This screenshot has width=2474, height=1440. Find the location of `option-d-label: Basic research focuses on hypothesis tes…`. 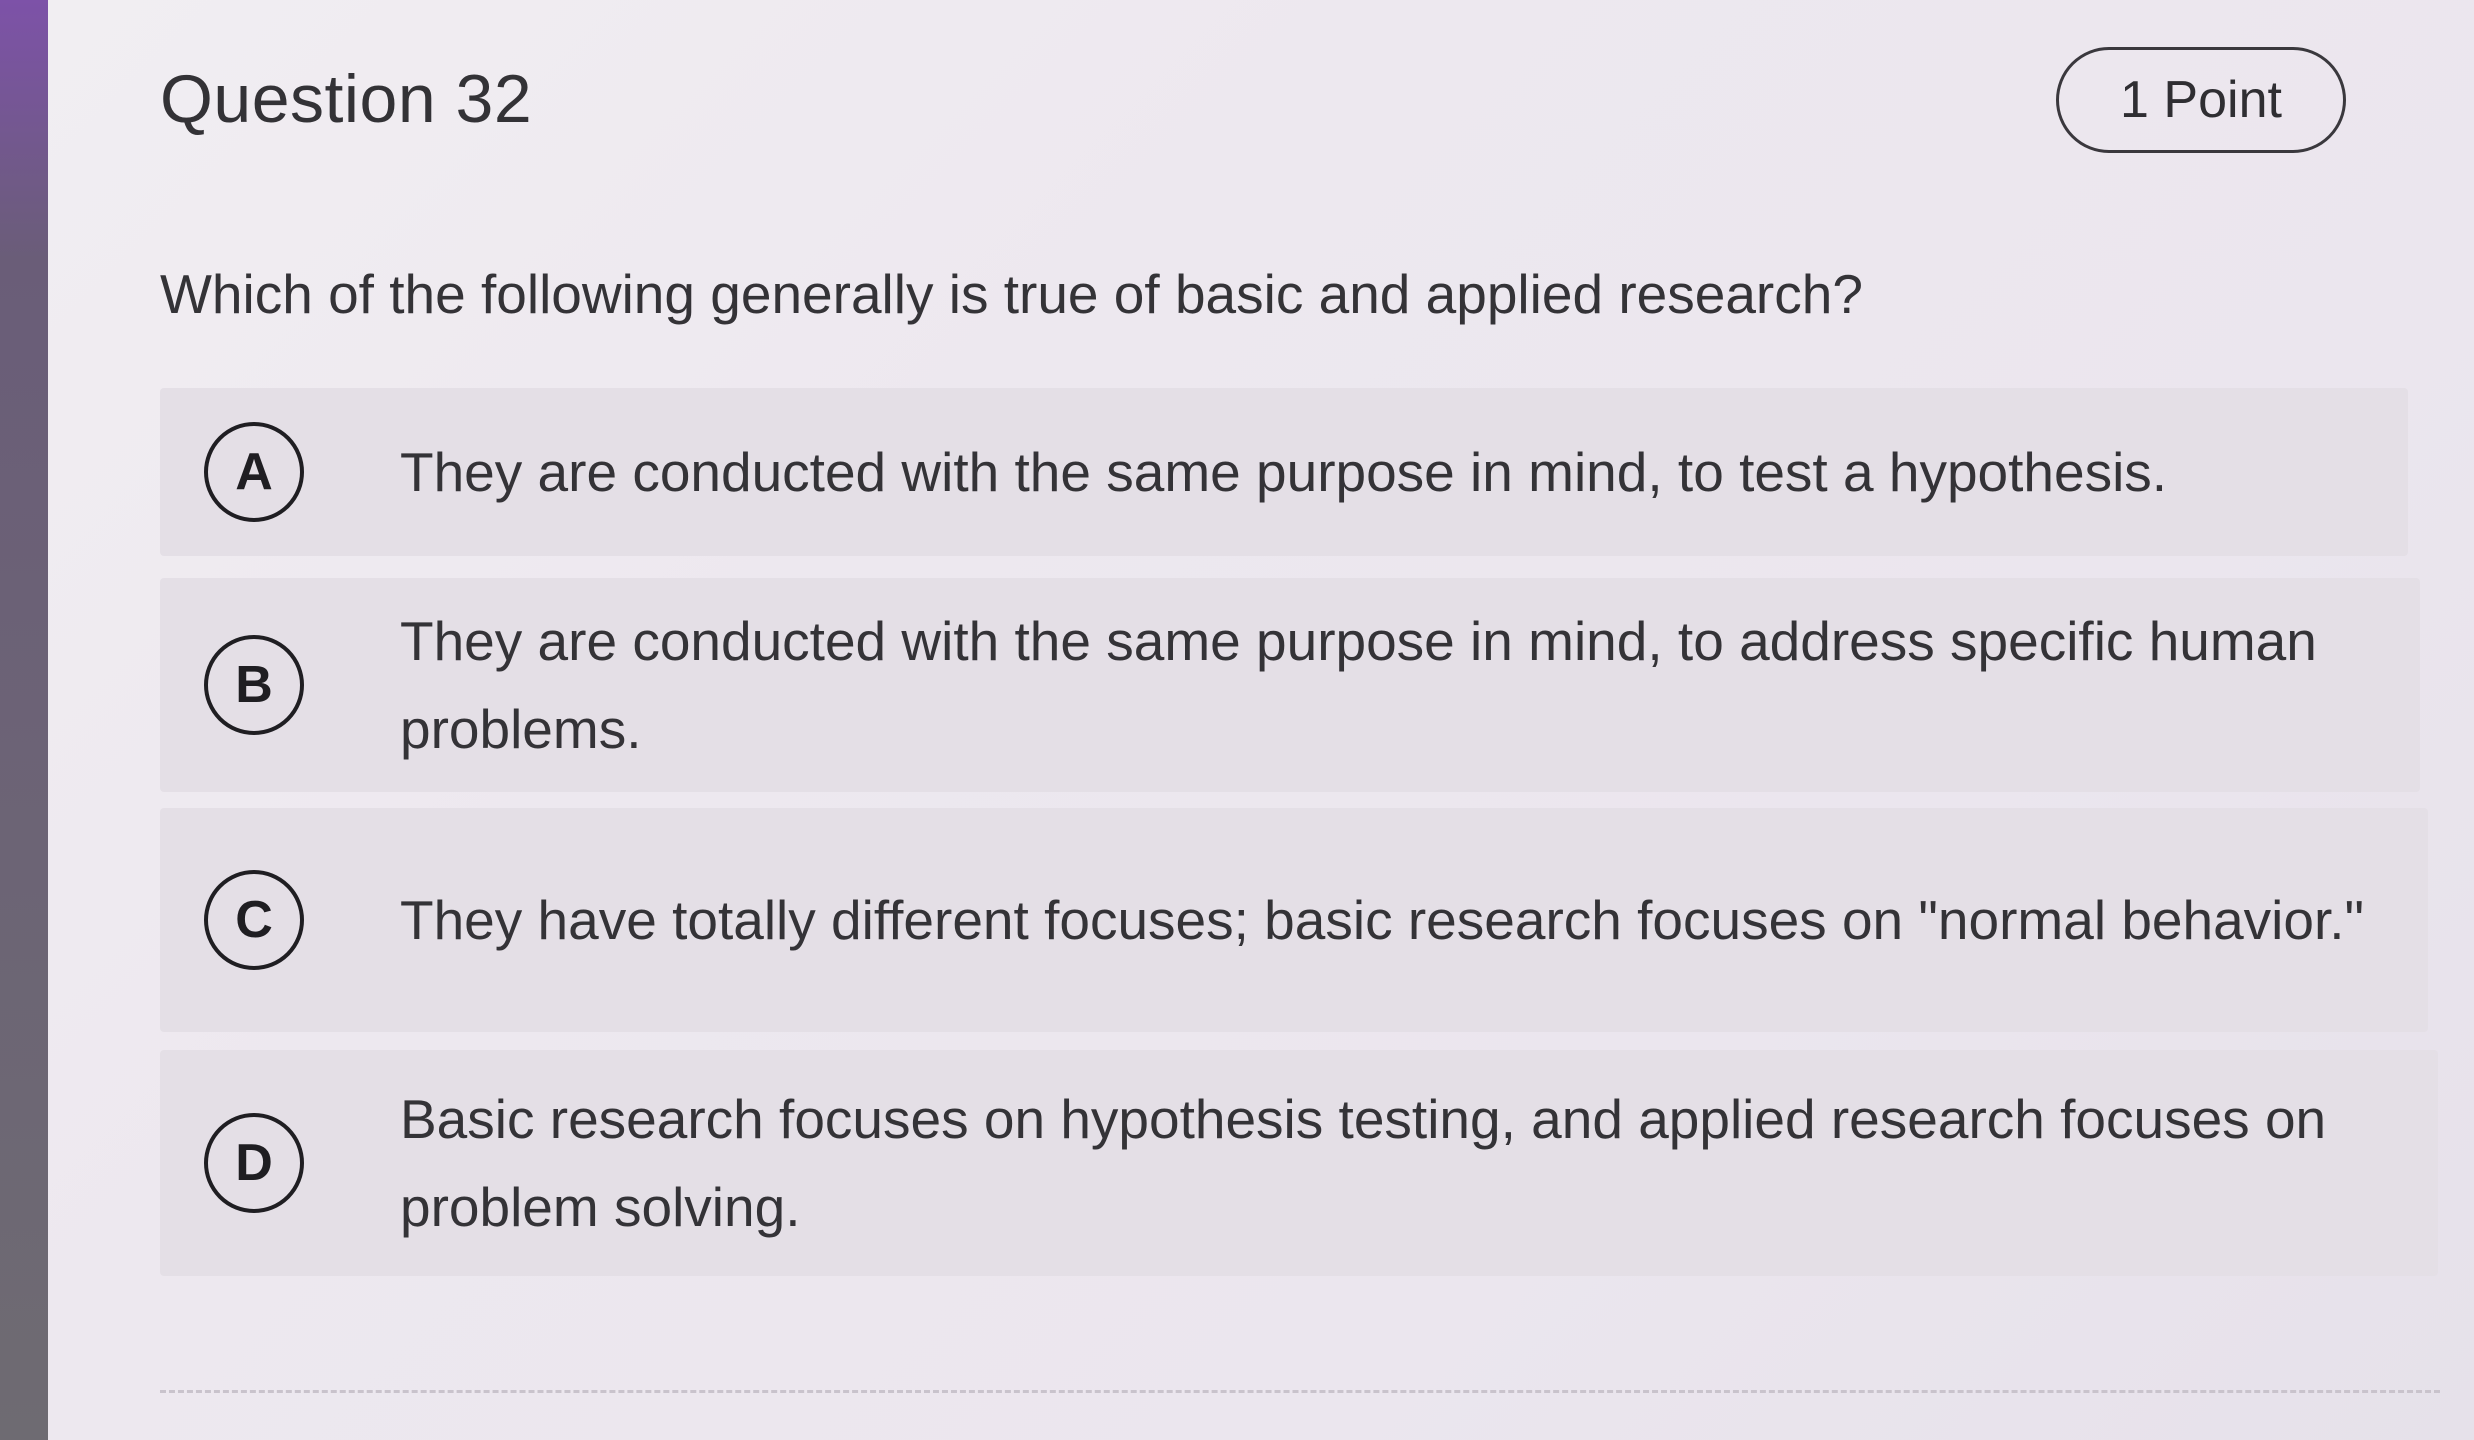

option-d-label: Basic research focuses on hypothesis tes… is located at coordinates (1363, 1163).